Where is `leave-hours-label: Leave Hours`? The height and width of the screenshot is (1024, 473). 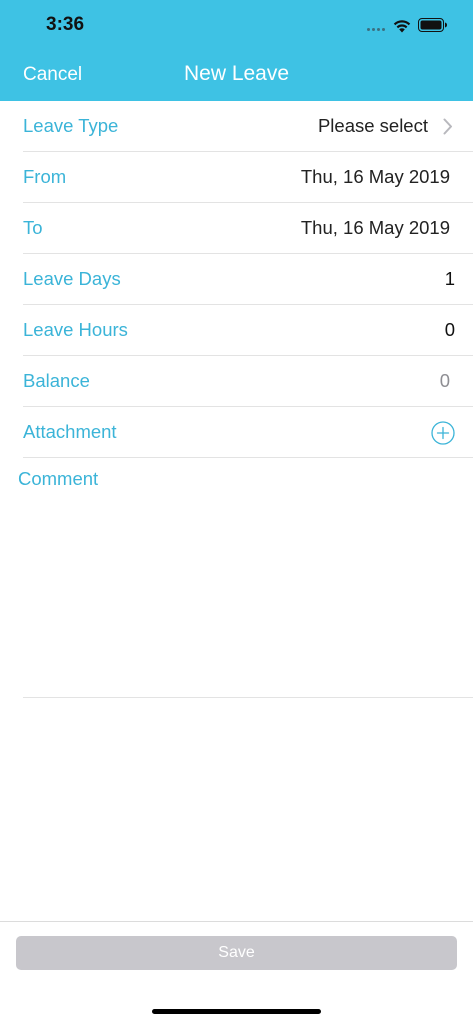 leave-hours-label: Leave Hours is located at coordinates (75, 329).